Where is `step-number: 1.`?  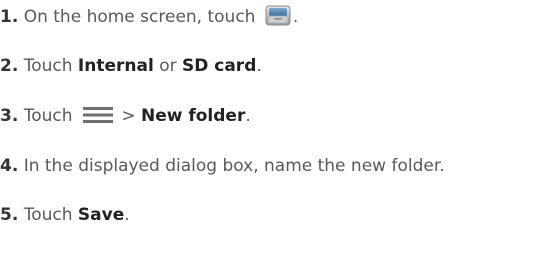 step-number: 1. is located at coordinates (9, 17).